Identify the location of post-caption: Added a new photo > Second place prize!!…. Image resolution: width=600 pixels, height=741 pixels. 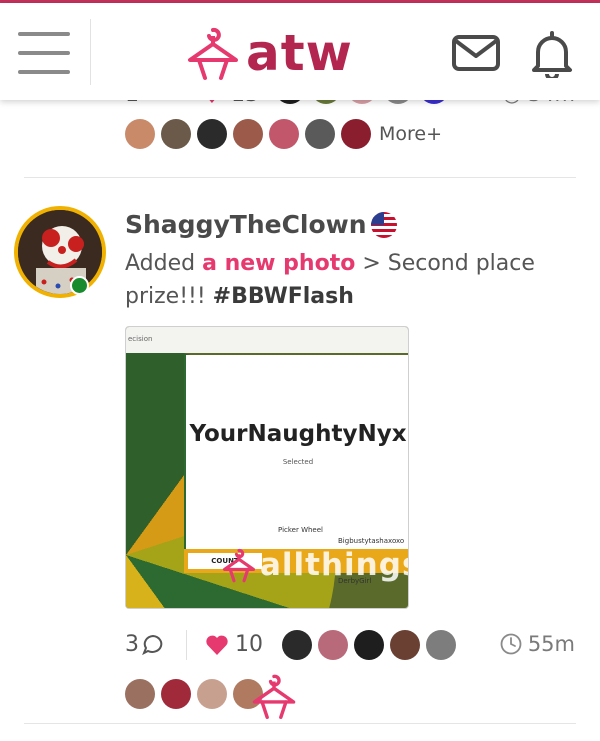
(345, 280).